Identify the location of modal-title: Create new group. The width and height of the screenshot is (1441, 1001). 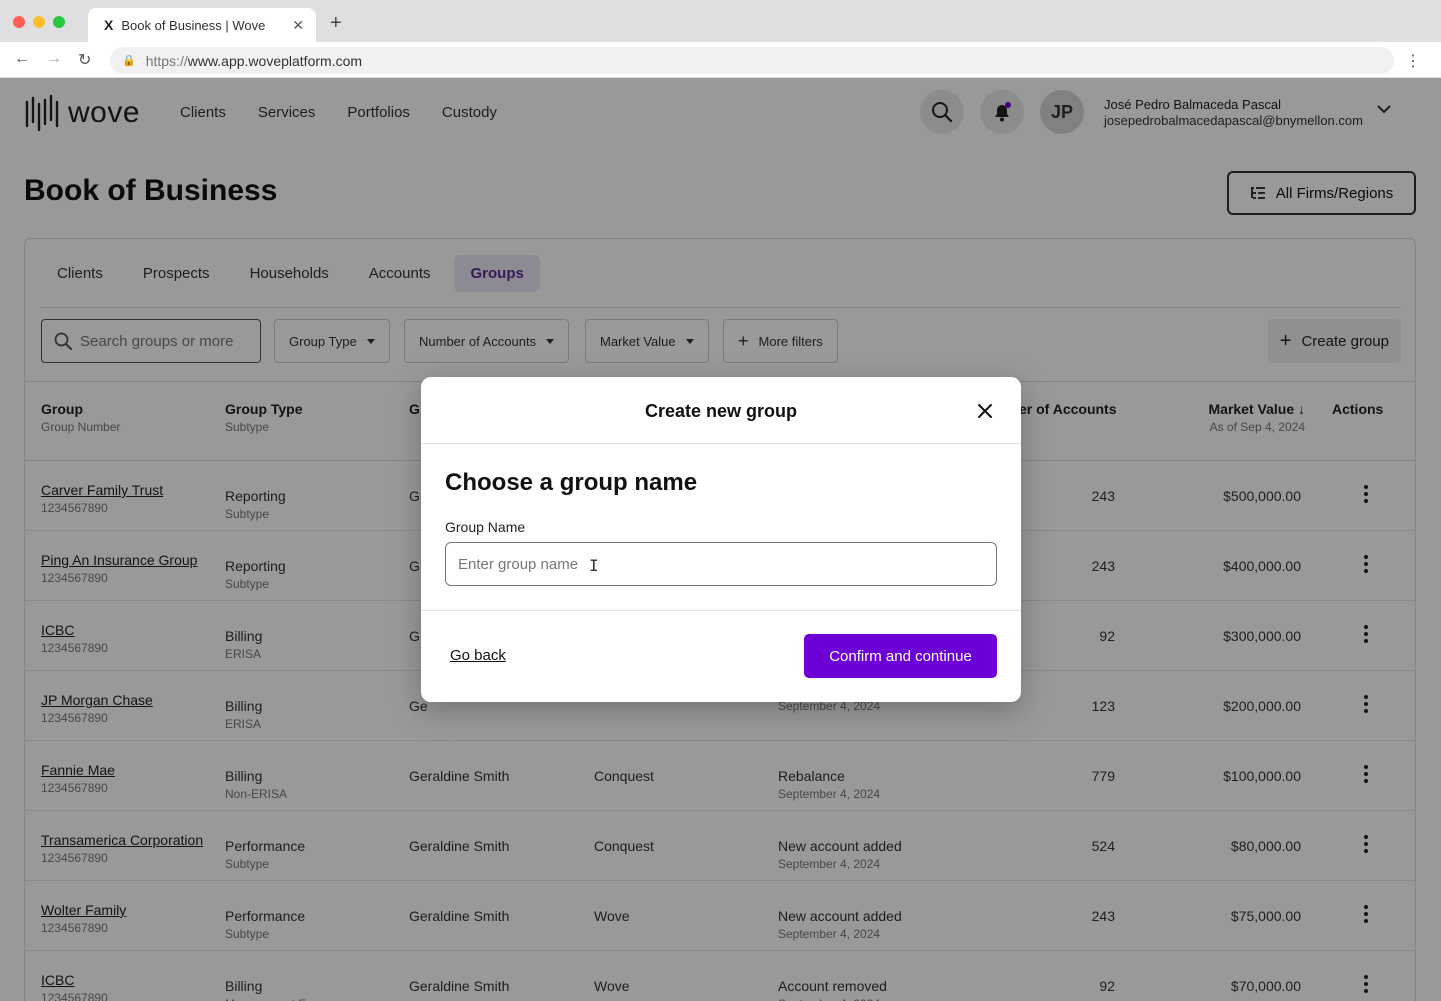
(721, 411).